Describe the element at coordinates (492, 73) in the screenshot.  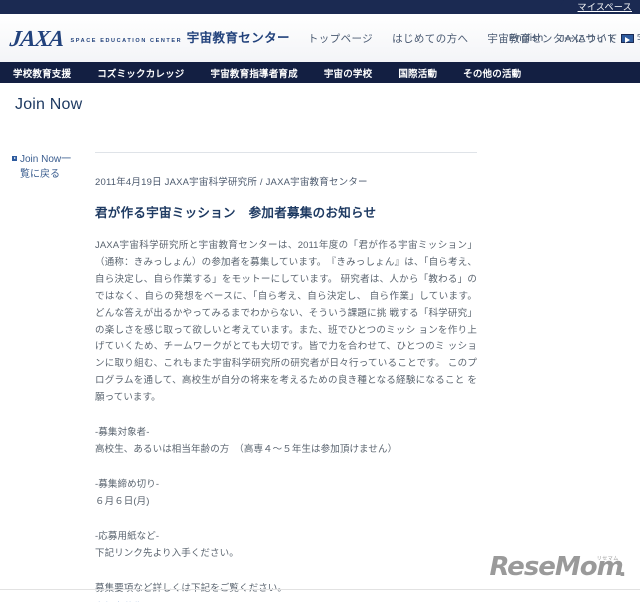
I see `navbar-item-other: その他の活動` at that location.